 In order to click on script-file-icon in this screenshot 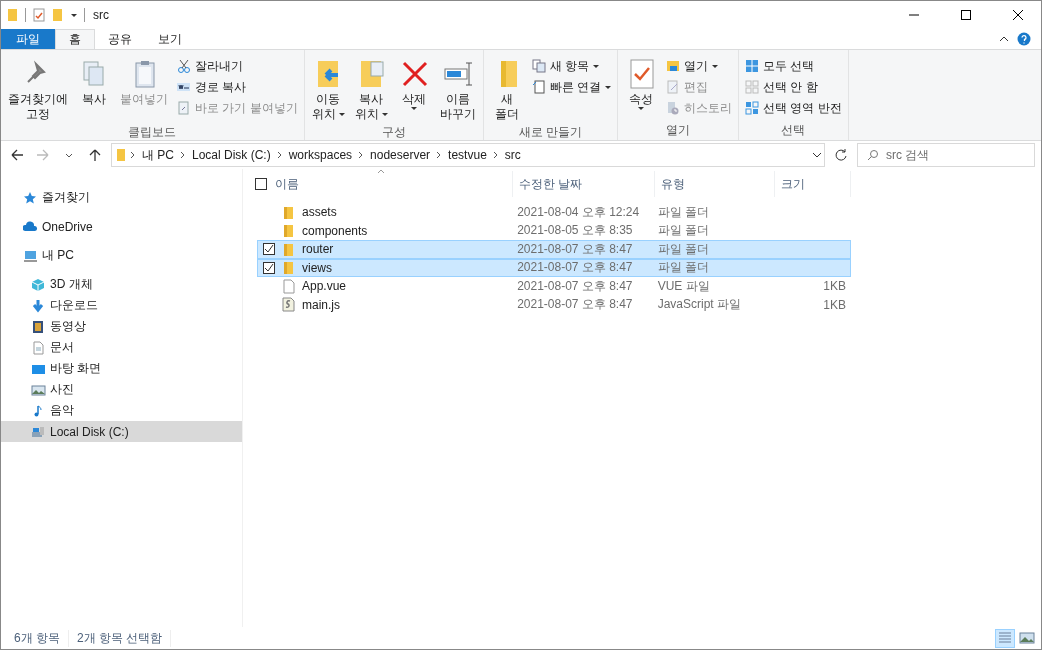, I will do `click(288, 305)`.